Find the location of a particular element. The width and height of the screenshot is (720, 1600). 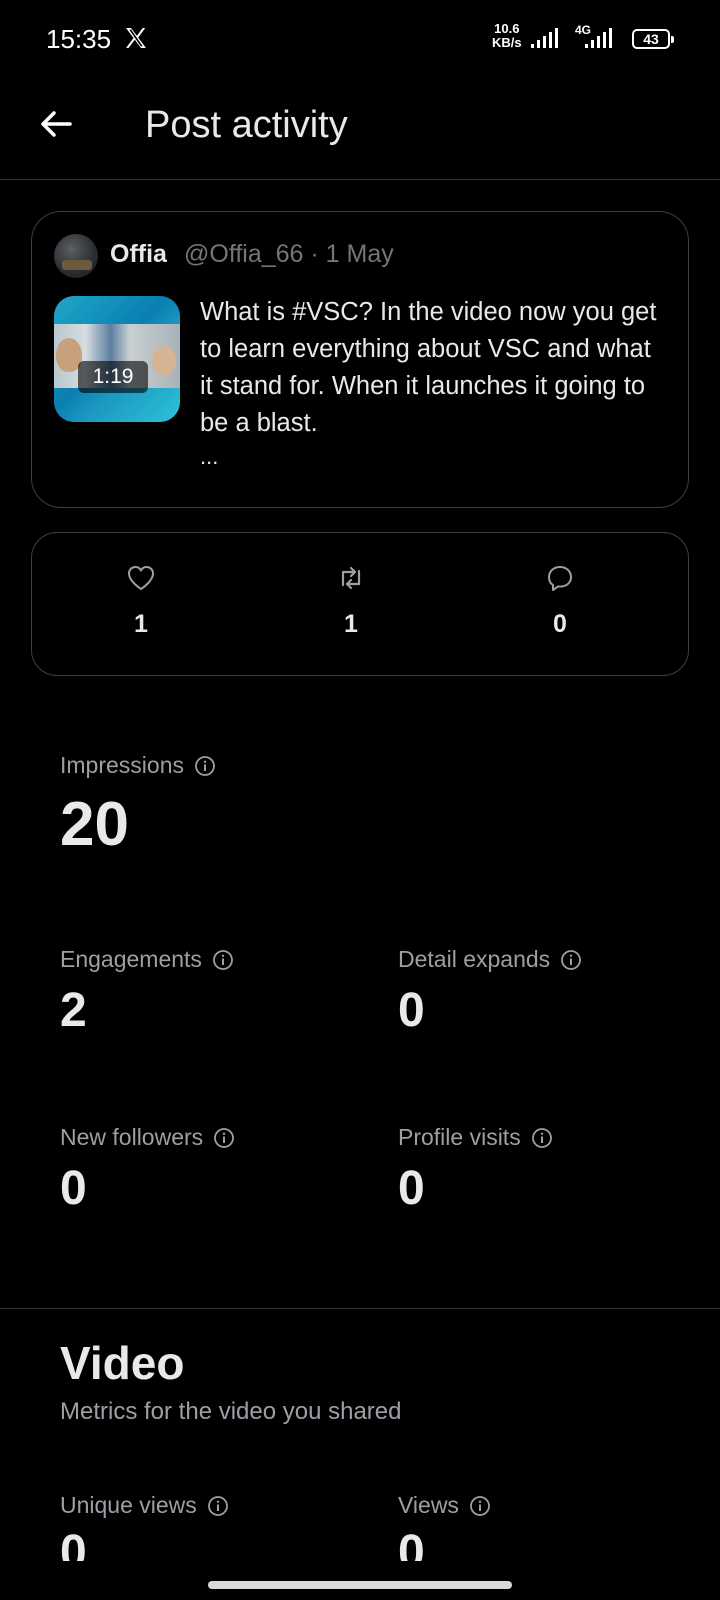

detail-expands-metric: Detail expands 0 is located at coordinates (490, 992).